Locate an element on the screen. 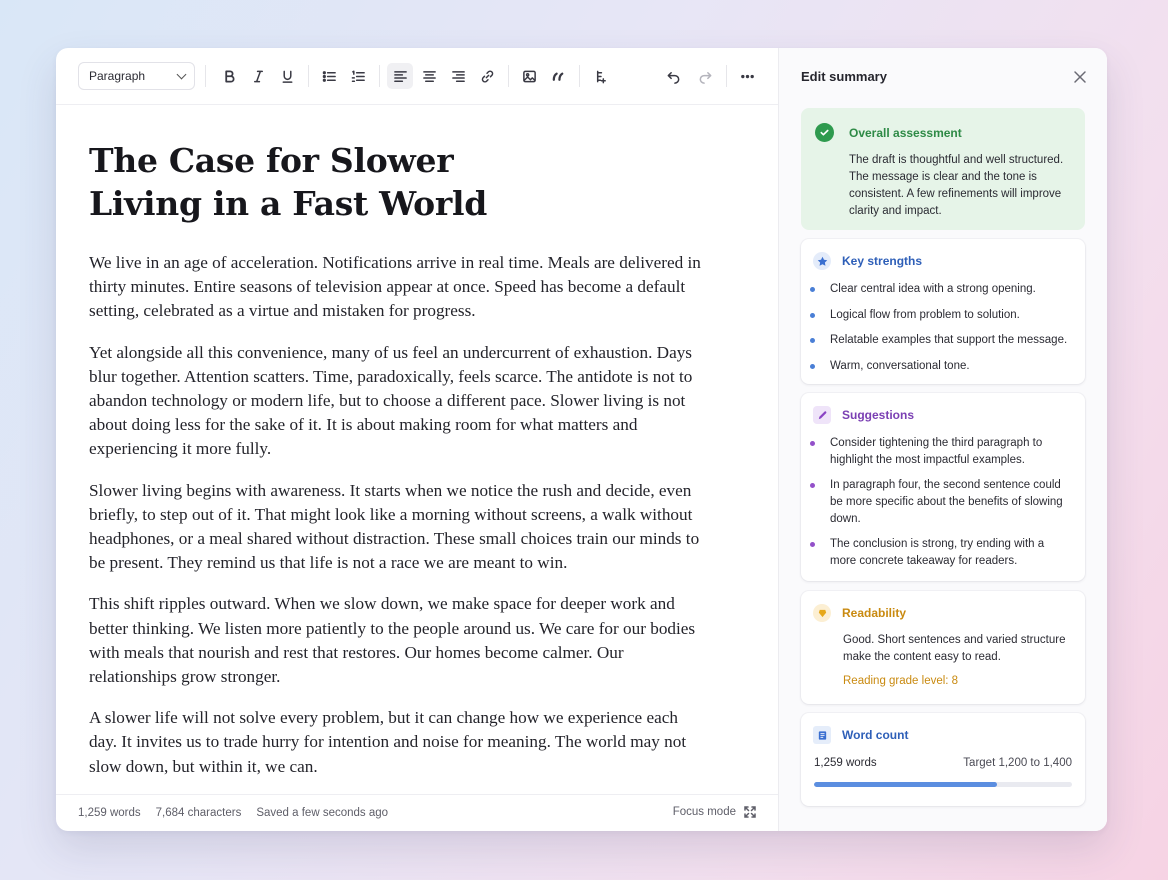  italic-button is located at coordinates (258, 76).